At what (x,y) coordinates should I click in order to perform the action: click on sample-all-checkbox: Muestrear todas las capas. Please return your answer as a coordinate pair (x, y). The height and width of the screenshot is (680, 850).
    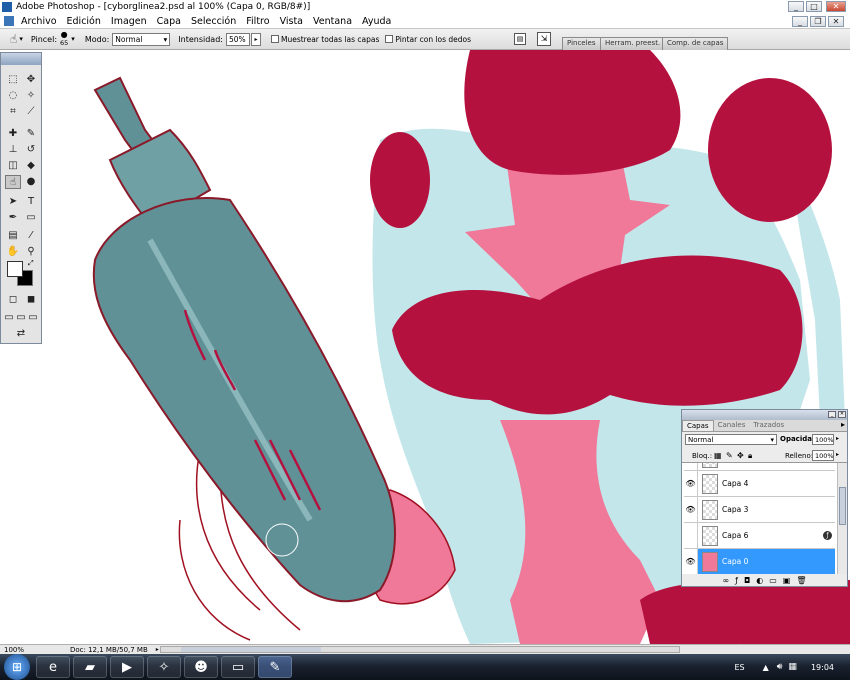
    Looking at the image, I should click on (324, 39).